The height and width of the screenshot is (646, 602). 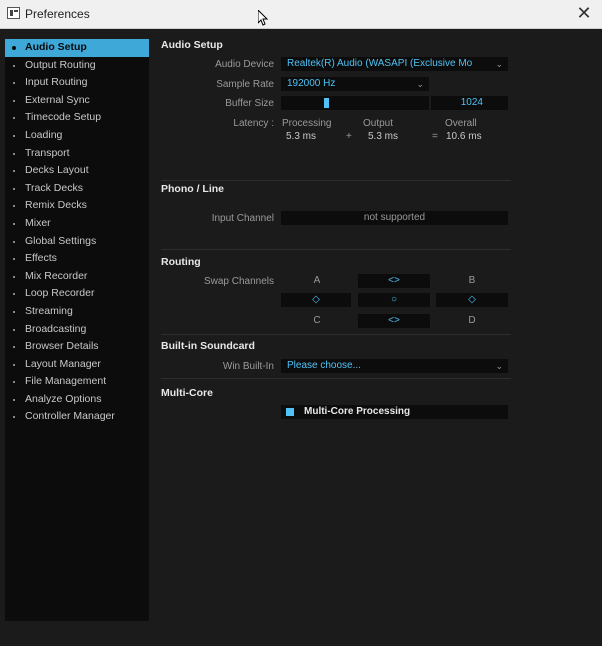 What do you see at coordinates (77, 417) in the screenshot?
I see `sidebar-item-controller-manager: Controller Manager` at bounding box center [77, 417].